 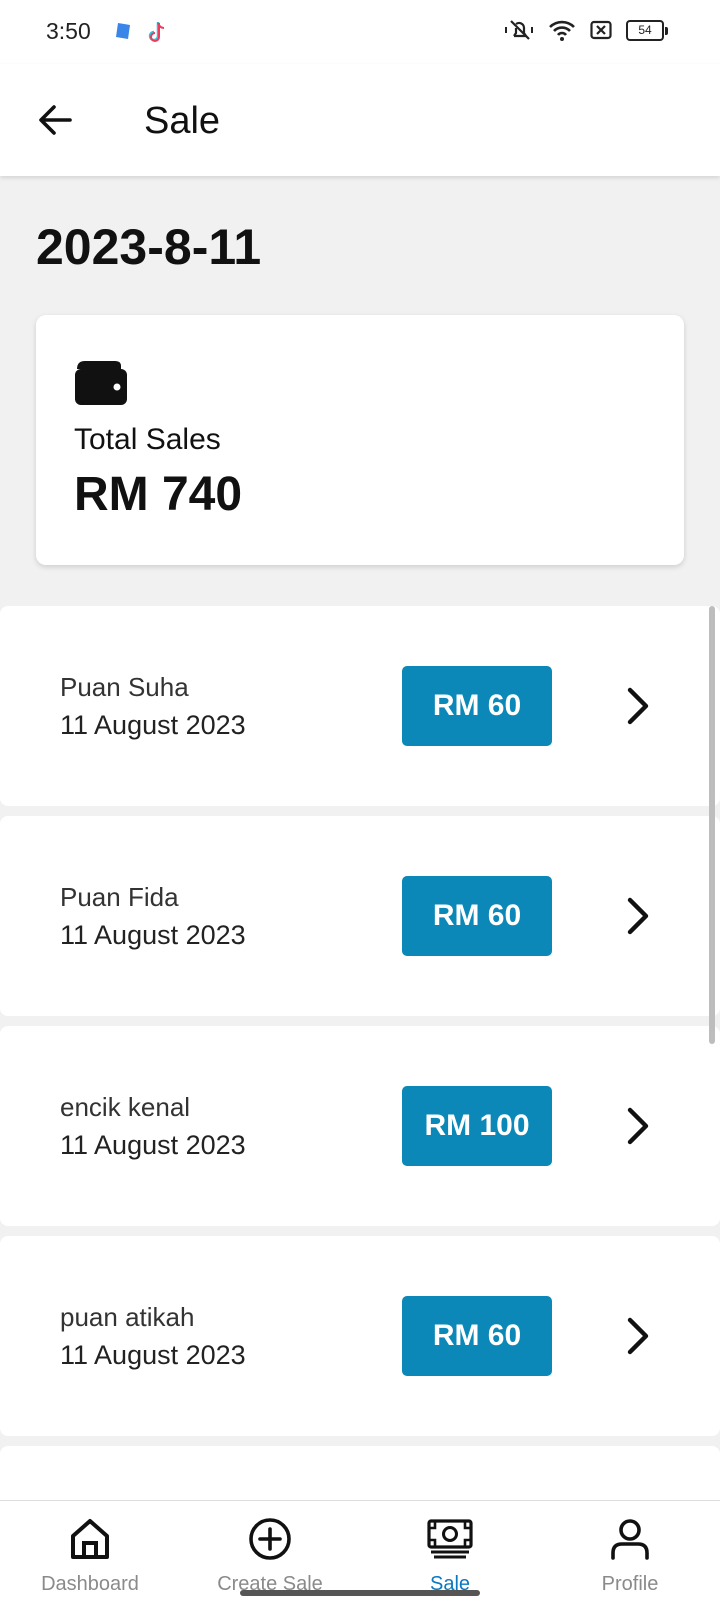 I want to click on customer-name: Puan Fida, so click(x=119, y=897).